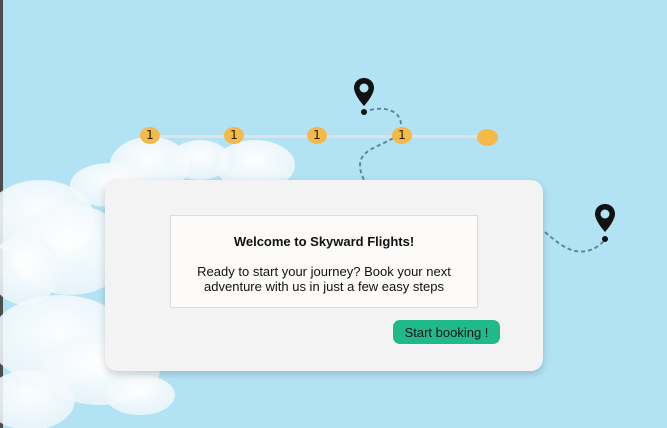 Image resolution: width=667 pixels, height=428 pixels. Describe the element at coordinates (317, 135) in the screenshot. I see `progress-step-3: 1` at that location.